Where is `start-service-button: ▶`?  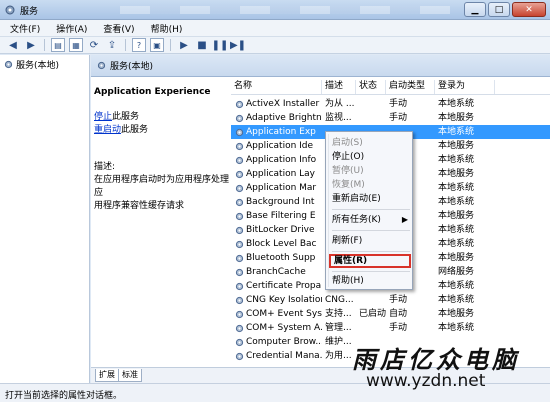
start-service-button: ▶ is located at coordinates (184, 45).